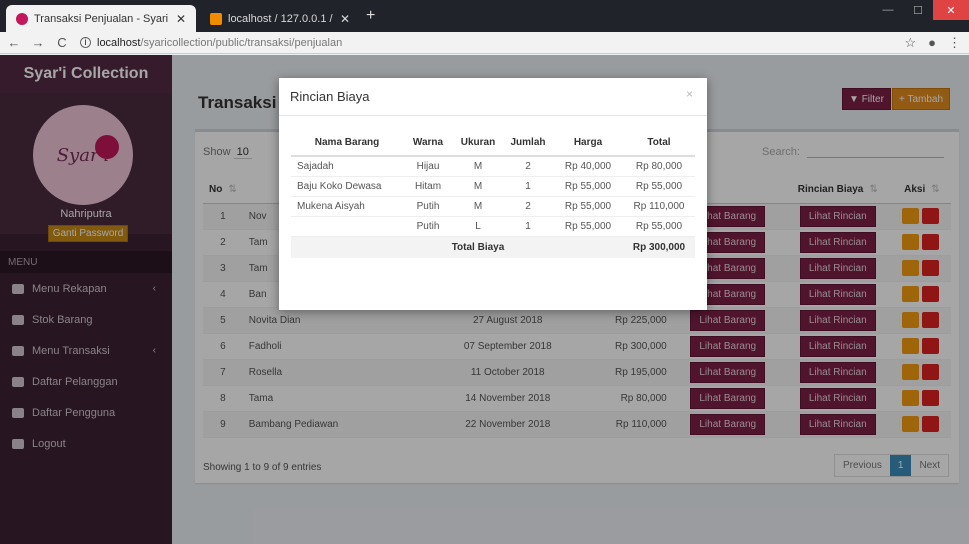 The image size is (969, 544). What do you see at coordinates (493, 97) in the screenshot?
I see `modal-header: Rincian Biaya ×` at bounding box center [493, 97].